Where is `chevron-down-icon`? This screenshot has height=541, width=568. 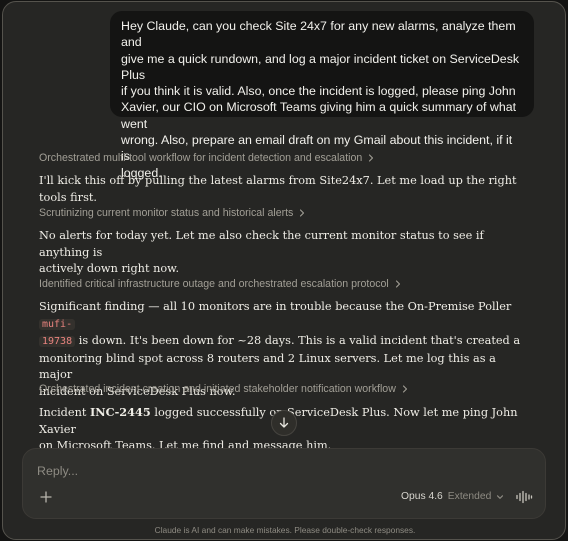 chevron-down-icon is located at coordinates (500, 496).